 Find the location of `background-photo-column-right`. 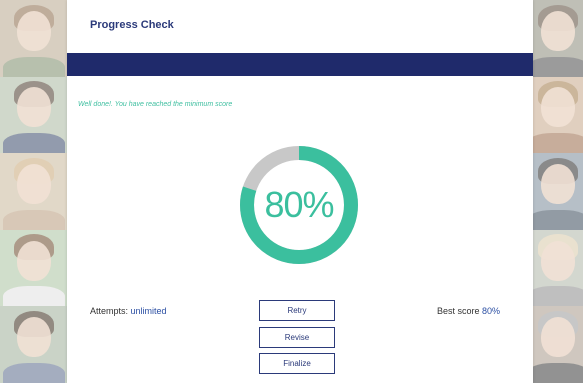

background-photo-column-right is located at coordinates (558, 191).